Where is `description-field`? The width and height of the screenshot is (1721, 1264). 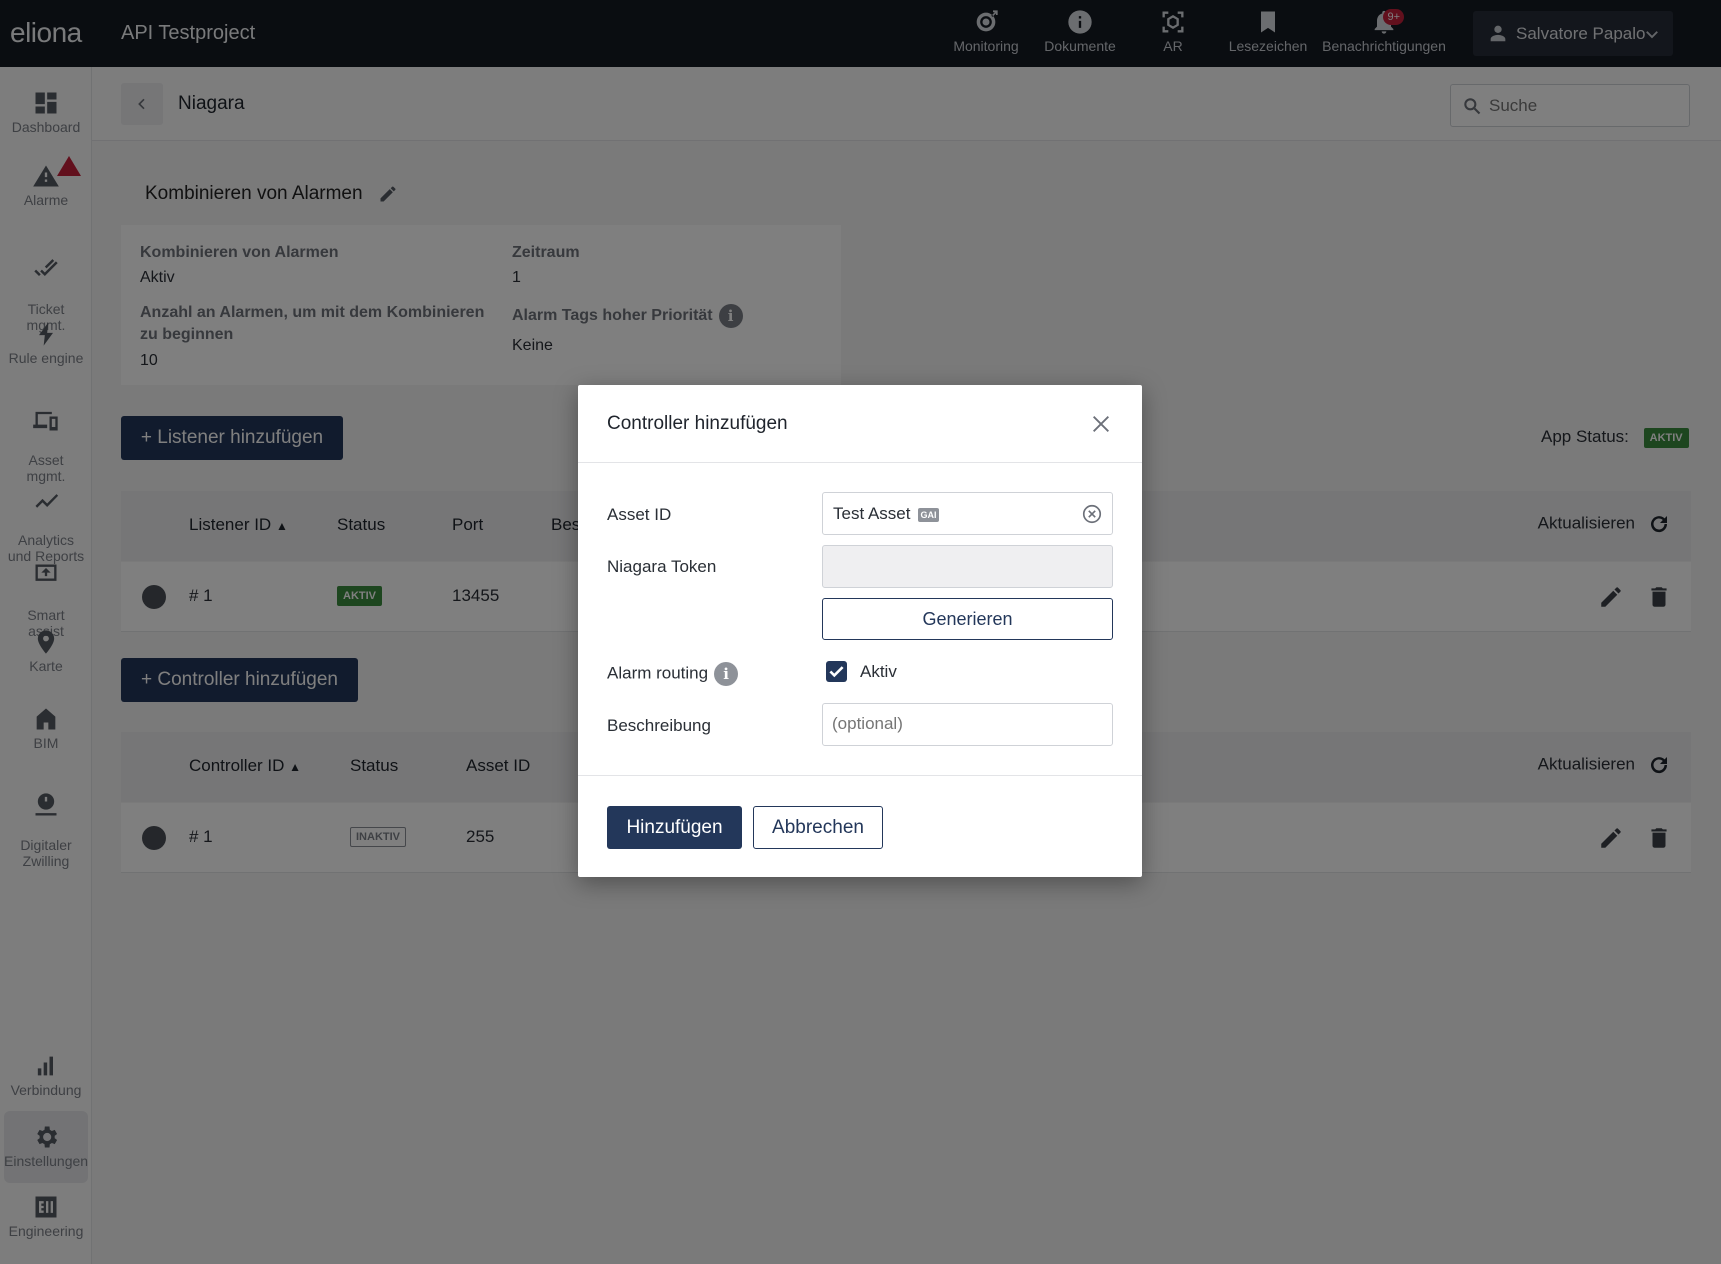 description-field is located at coordinates (967, 724).